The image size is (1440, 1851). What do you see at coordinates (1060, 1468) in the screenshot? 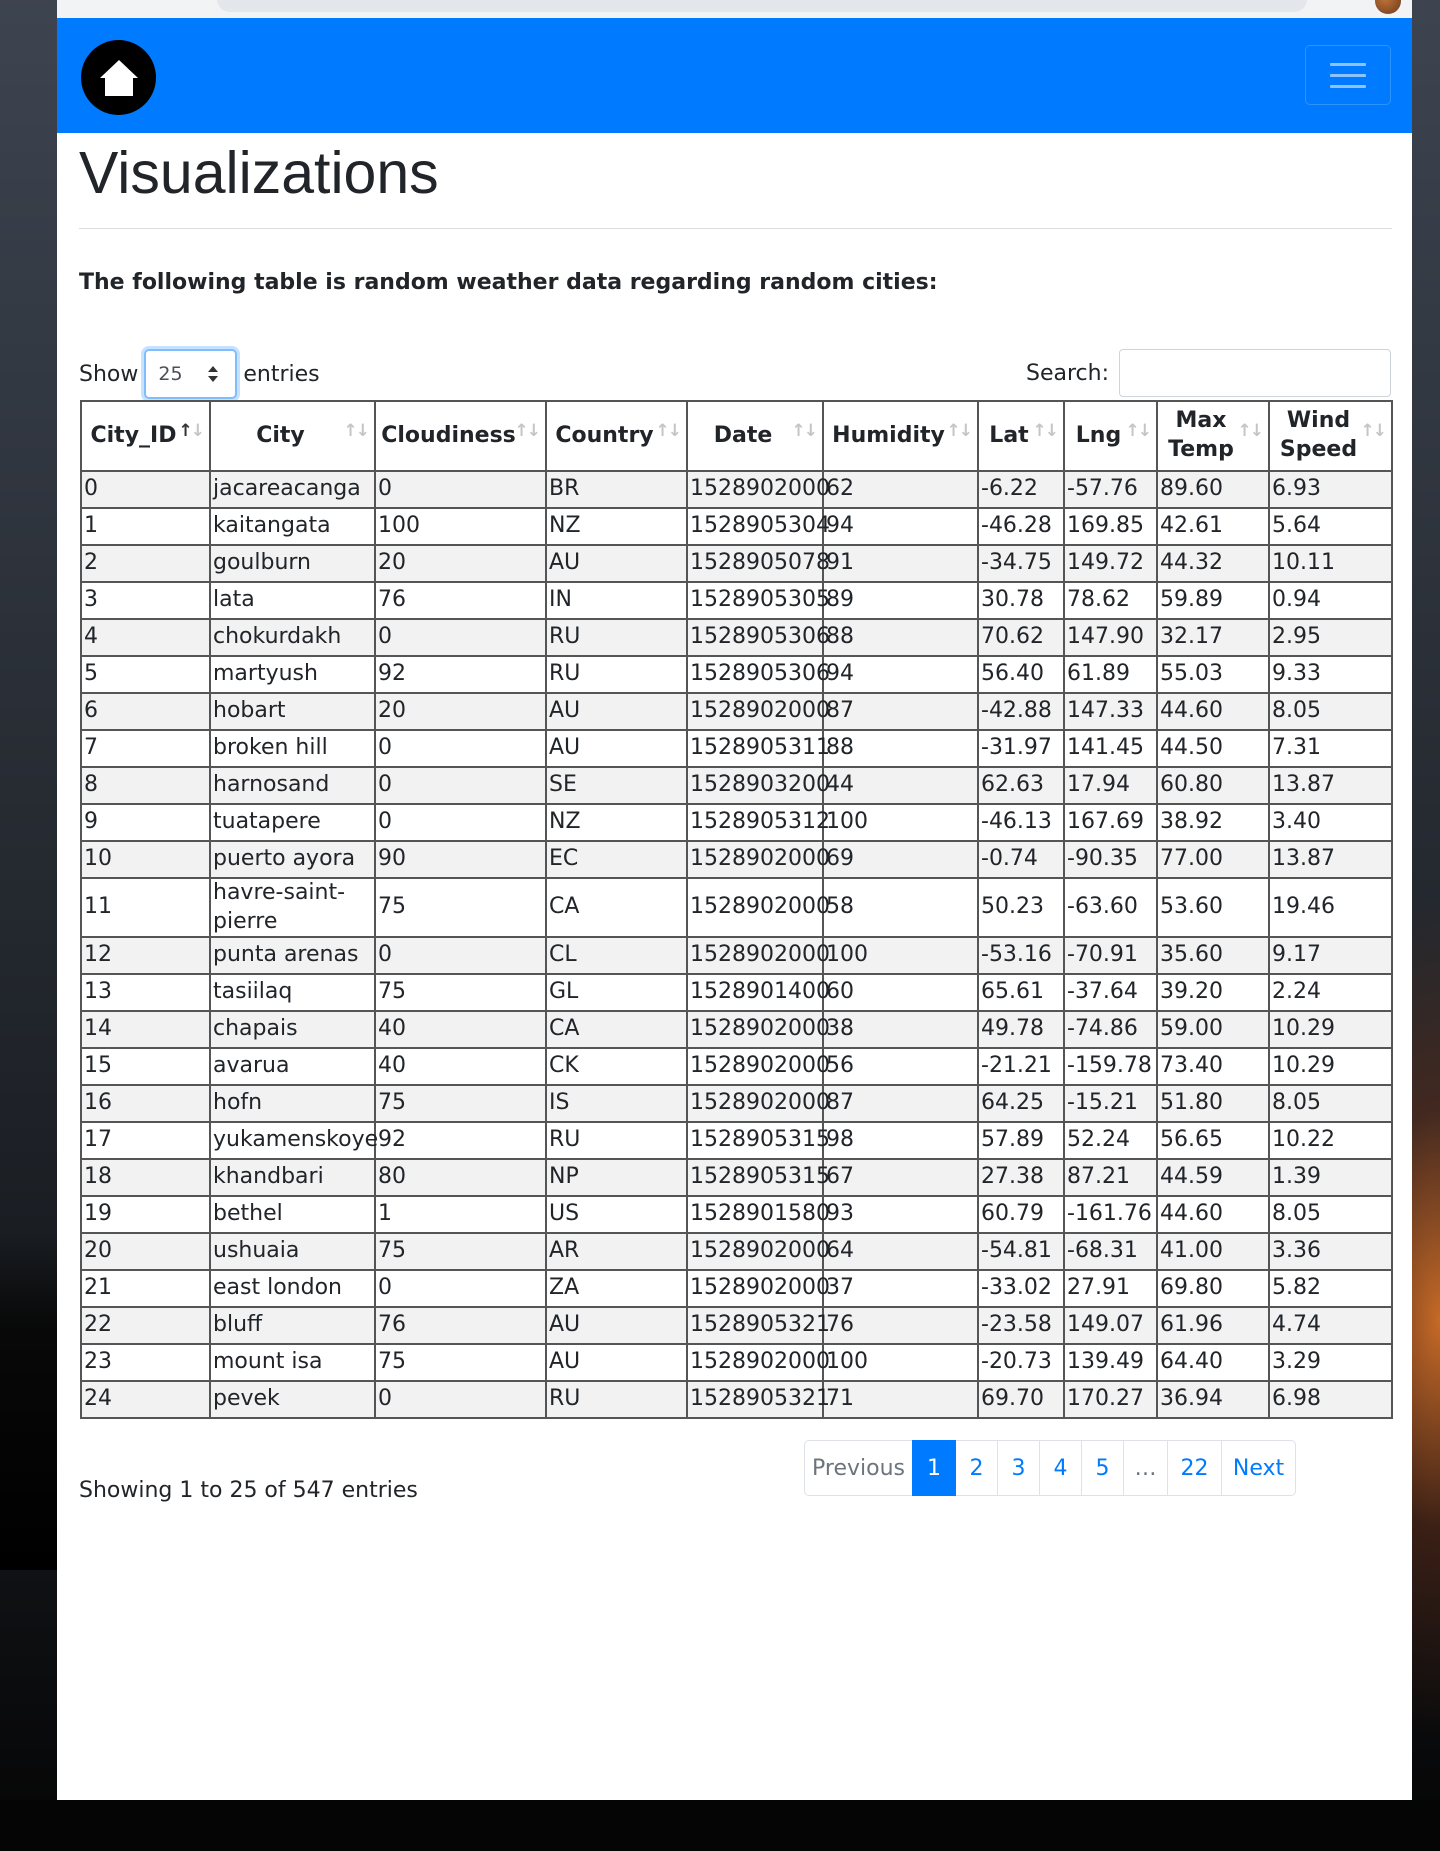
I see `pagination-page-4: 4` at bounding box center [1060, 1468].